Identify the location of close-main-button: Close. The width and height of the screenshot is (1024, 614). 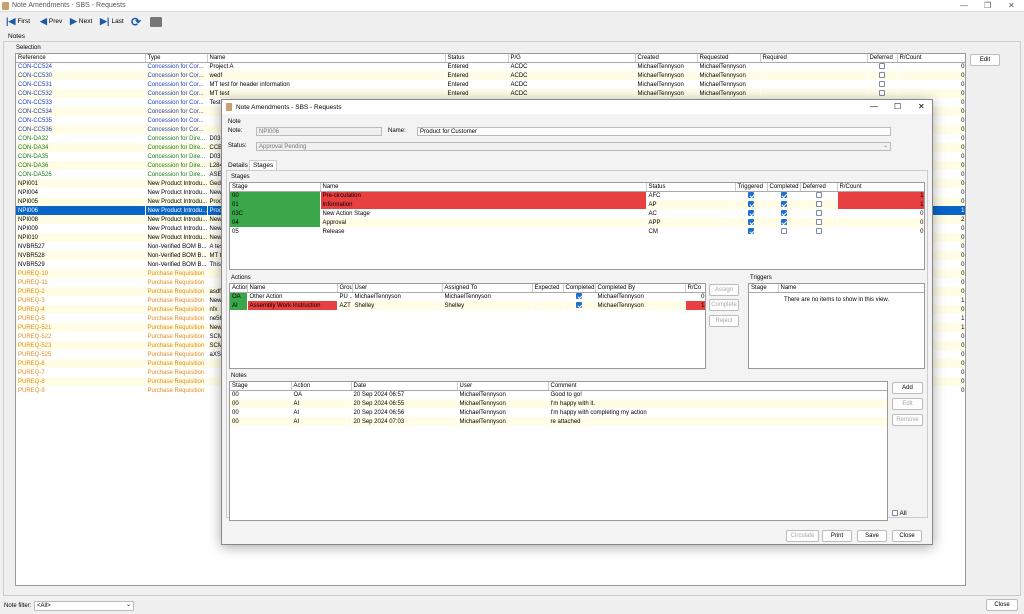
(1002, 605).